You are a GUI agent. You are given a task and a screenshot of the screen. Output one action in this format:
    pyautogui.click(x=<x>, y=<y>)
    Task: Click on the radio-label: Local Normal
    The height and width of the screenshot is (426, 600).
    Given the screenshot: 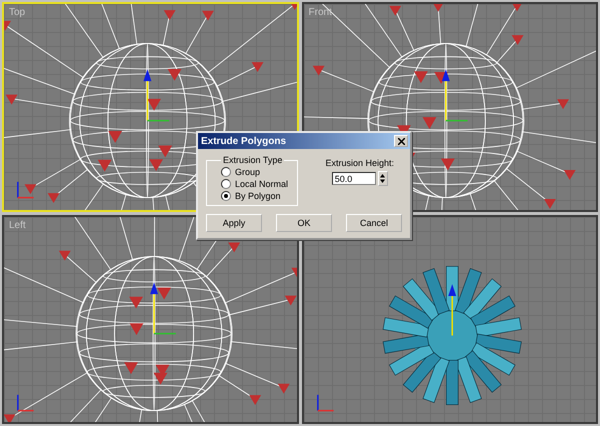 What is the action you would take?
    pyautogui.click(x=261, y=184)
    